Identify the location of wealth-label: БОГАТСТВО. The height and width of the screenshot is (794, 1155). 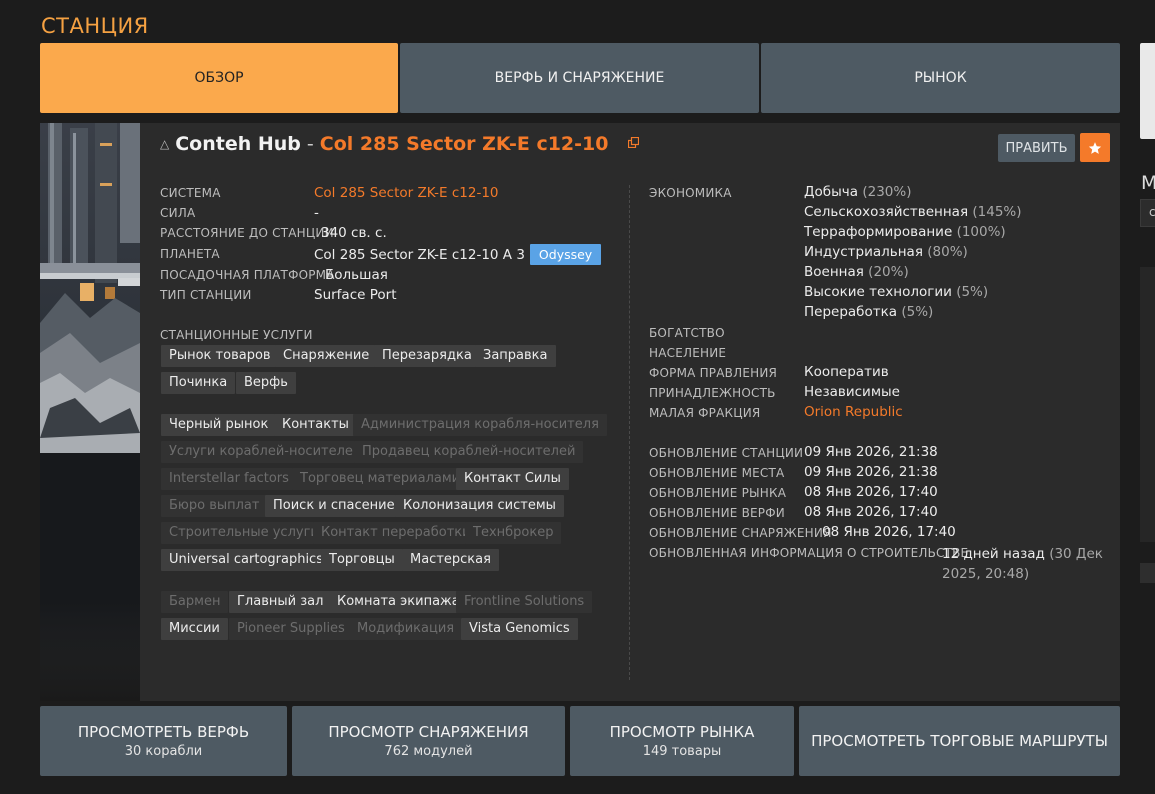
(687, 333).